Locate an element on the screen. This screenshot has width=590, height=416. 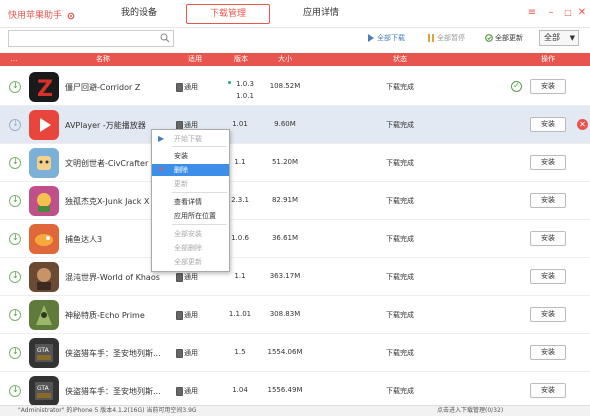
pause-all-button: 全部暂停 is located at coordinates (446, 38).